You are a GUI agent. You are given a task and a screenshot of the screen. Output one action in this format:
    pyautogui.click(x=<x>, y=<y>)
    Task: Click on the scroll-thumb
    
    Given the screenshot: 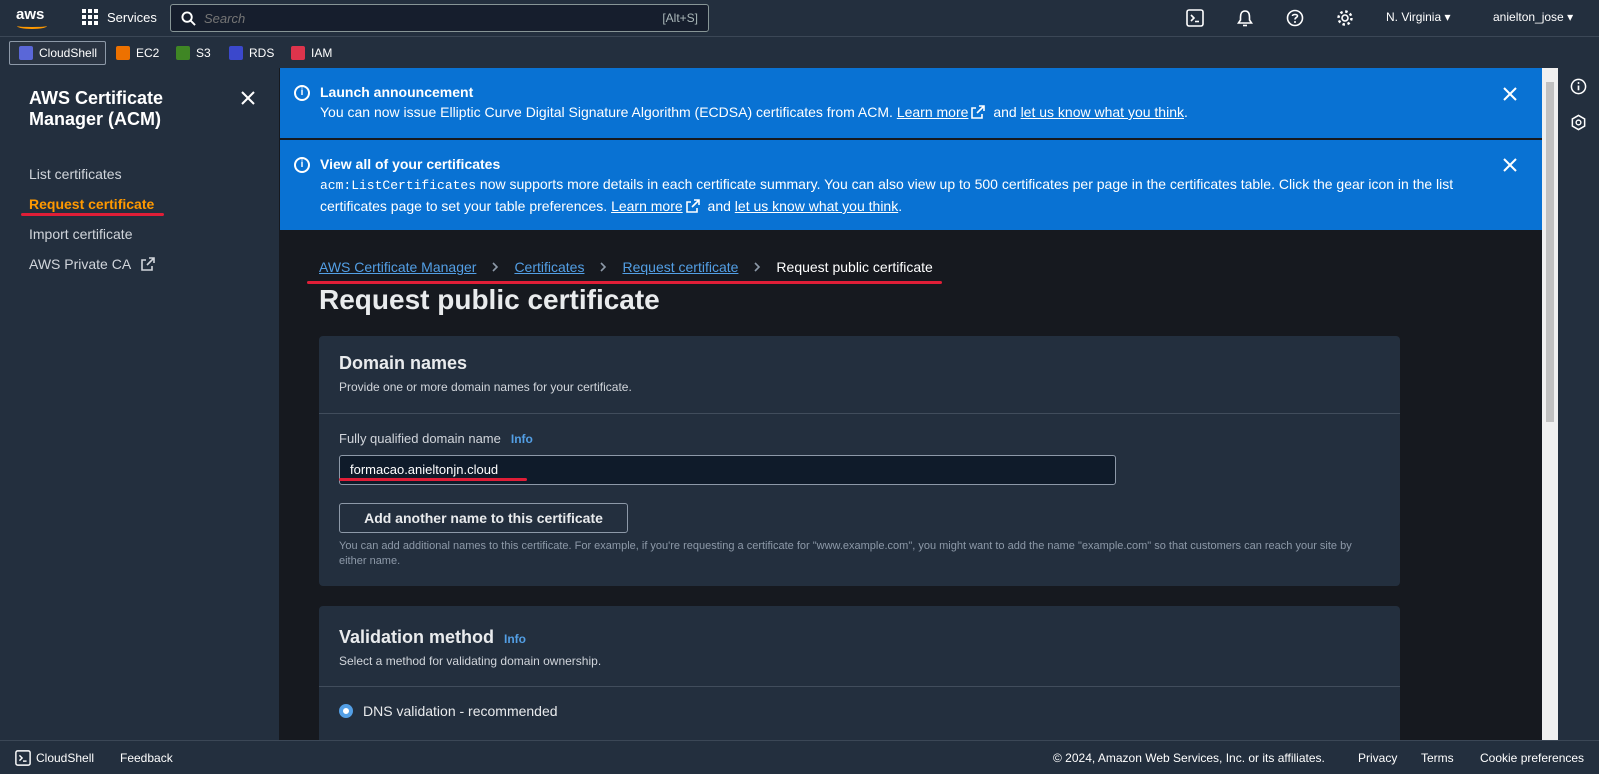 What is the action you would take?
    pyautogui.click(x=1550, y=252)
    